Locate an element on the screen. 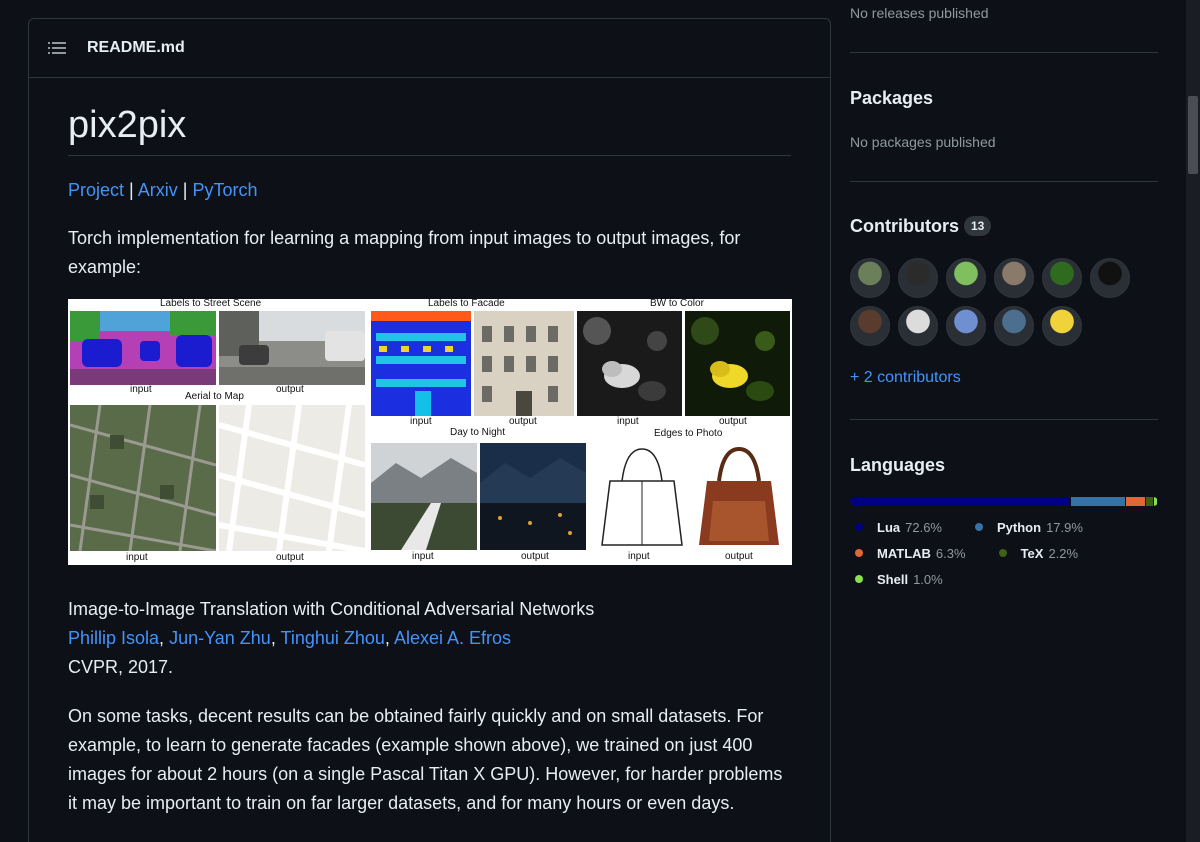 The image size is (1200, 842). language-item-matlab: MATLAB 6.3% is located at coordinates (908, 553).